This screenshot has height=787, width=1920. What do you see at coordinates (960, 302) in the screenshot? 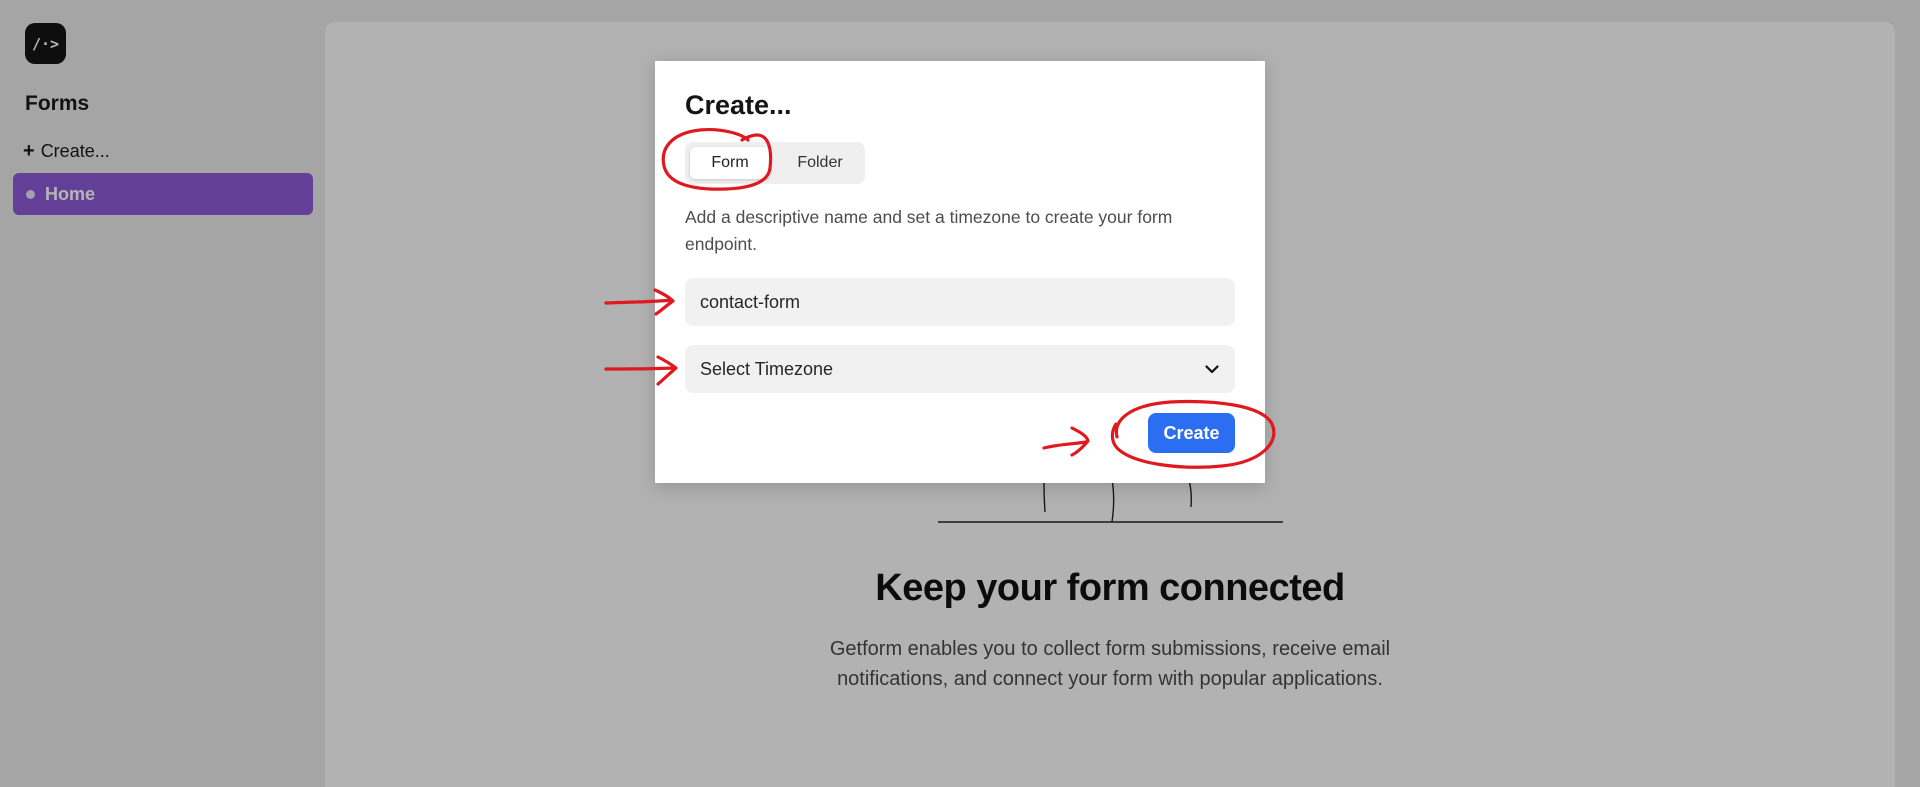
I see `form-name-input` at bounding box center [960, 302].